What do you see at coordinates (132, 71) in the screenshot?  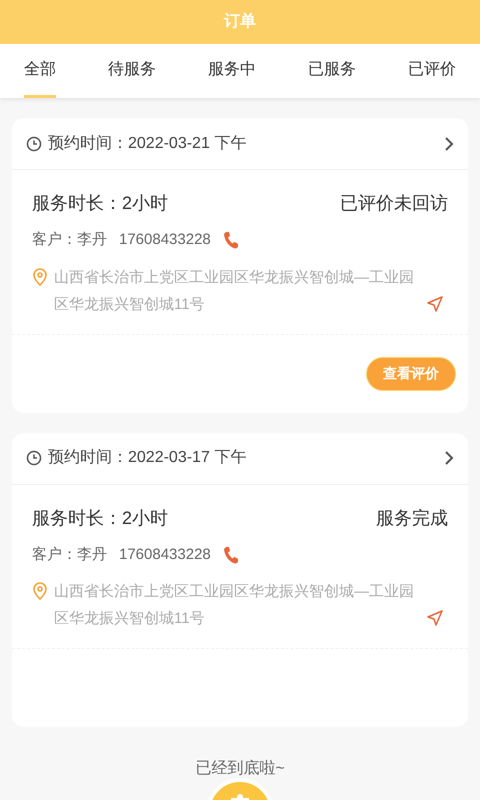 I see `tab: 待服务` at bounding box center [132, 71].